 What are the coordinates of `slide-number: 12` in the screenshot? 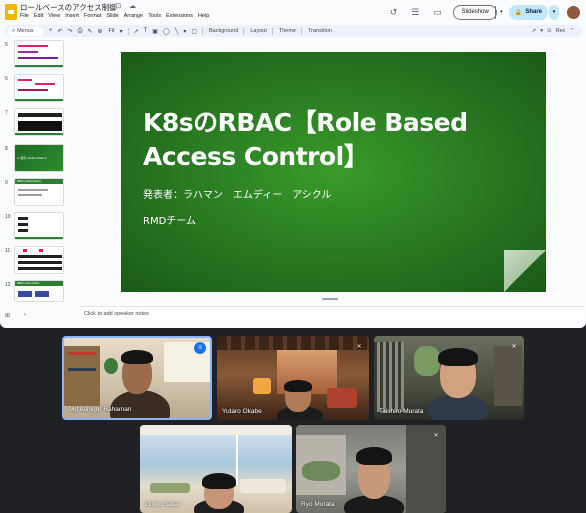 It's located at (8, 285).